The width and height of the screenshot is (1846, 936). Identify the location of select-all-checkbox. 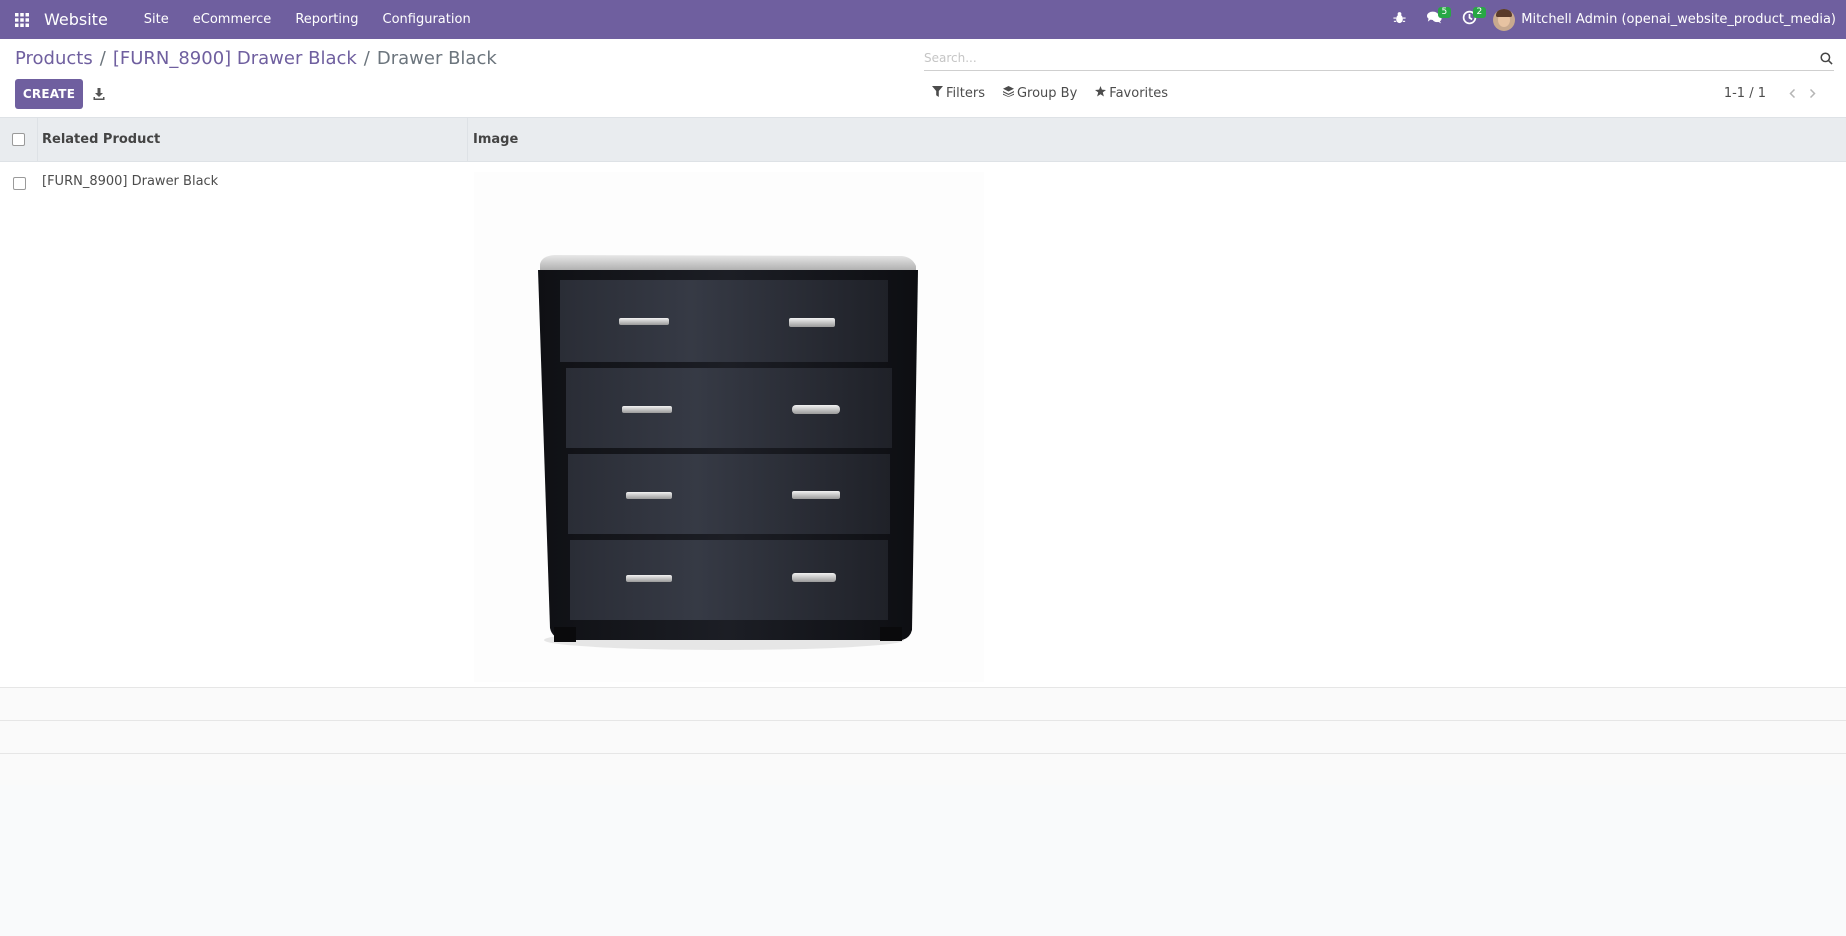
(18, 139).